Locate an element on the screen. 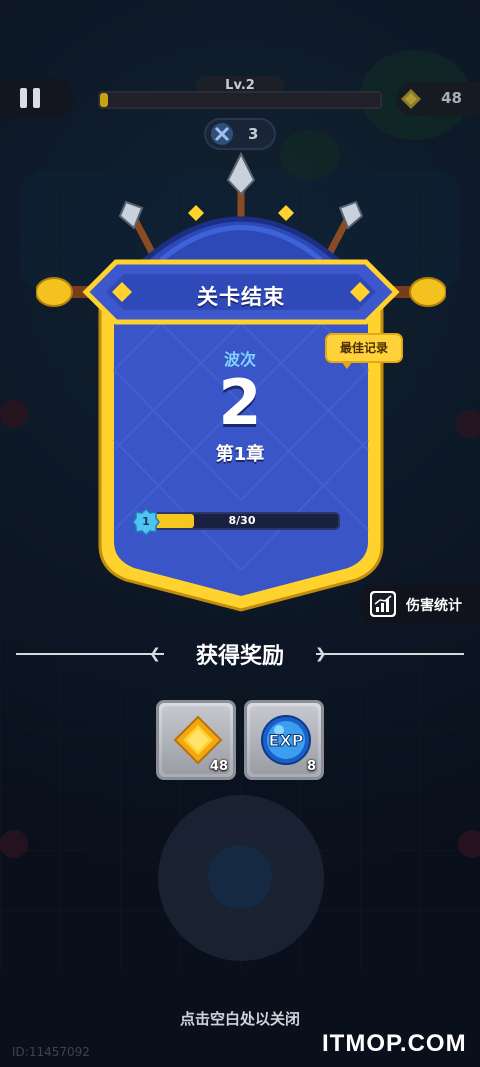 The height and width of the screenshot is (1067, 480). reward-count: 8 is located at coordinates (311, 766).